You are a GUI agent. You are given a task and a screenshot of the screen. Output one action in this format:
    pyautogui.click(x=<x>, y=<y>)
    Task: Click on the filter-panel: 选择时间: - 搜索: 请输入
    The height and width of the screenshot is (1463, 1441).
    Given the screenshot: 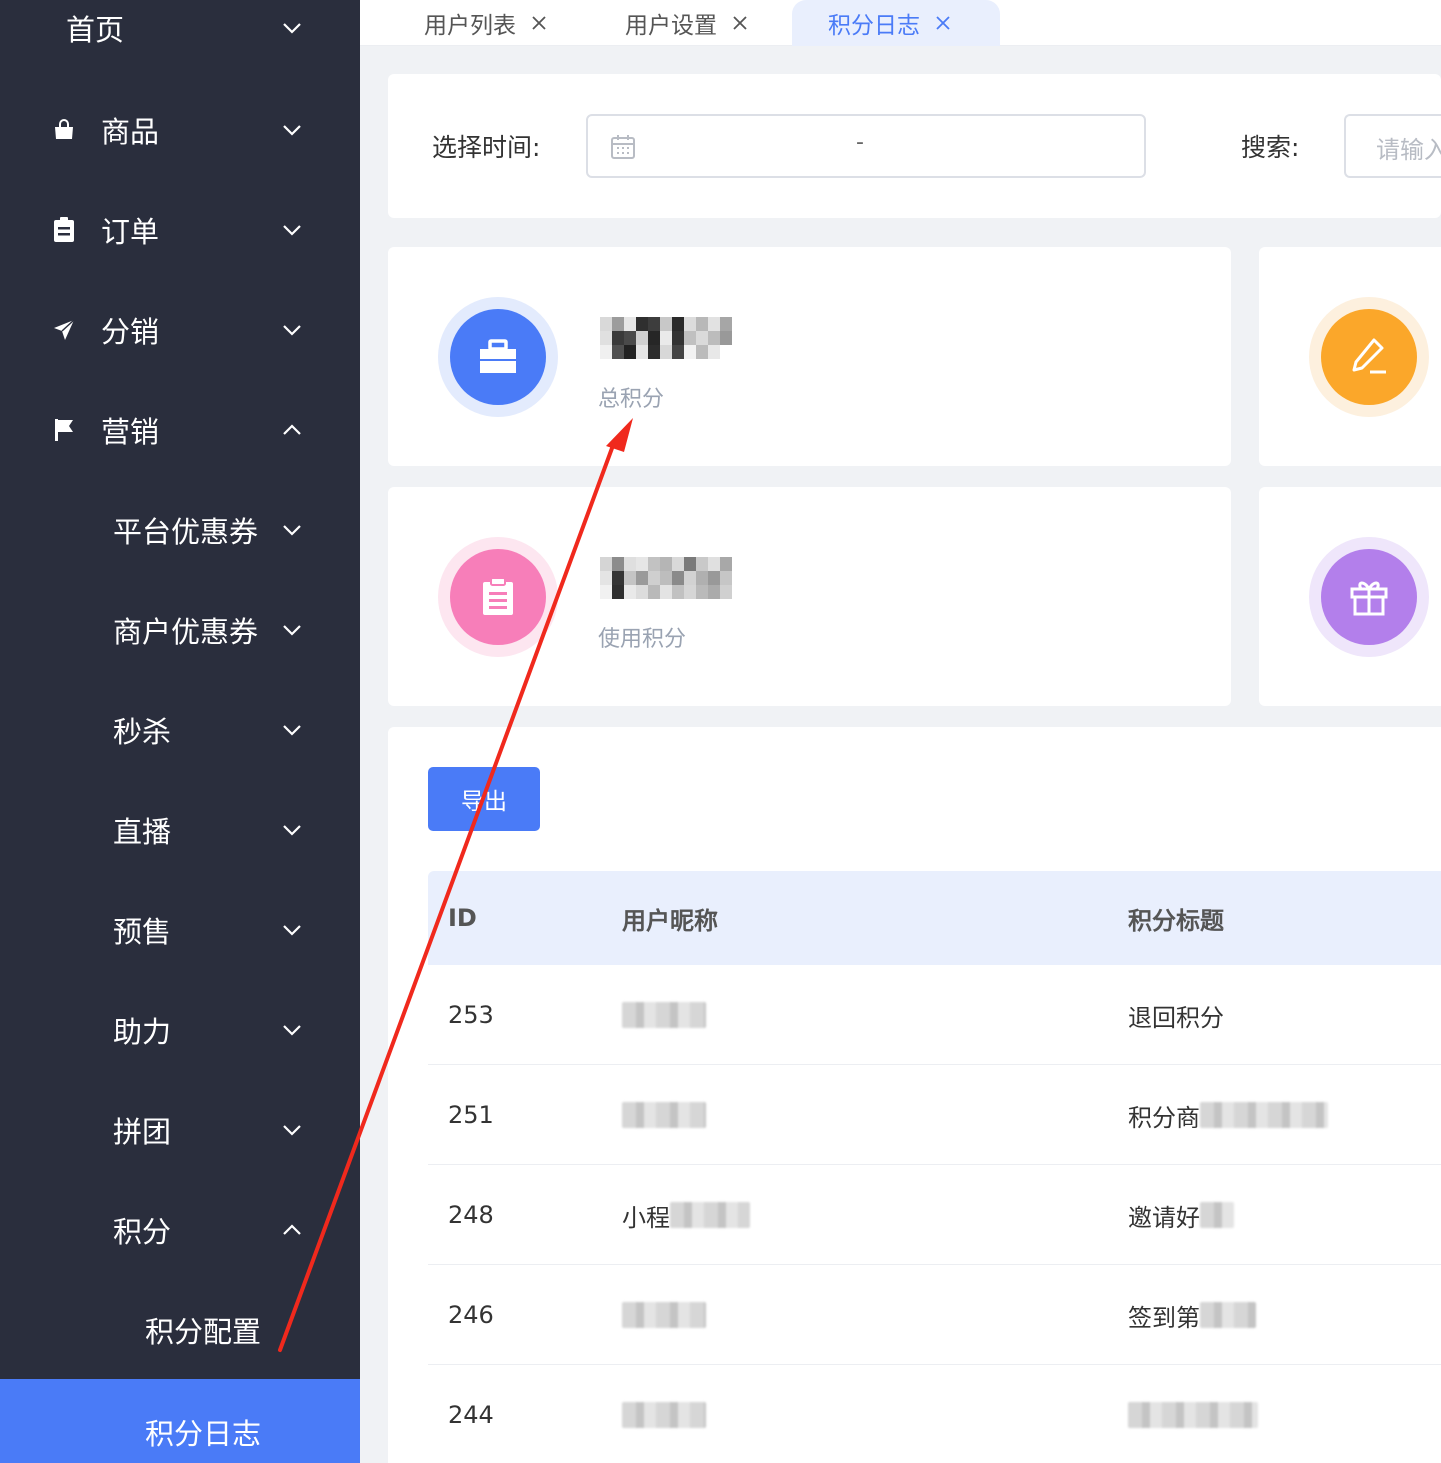 What is the action you would take?
    pyautogui.click(x=914, y=146)
    